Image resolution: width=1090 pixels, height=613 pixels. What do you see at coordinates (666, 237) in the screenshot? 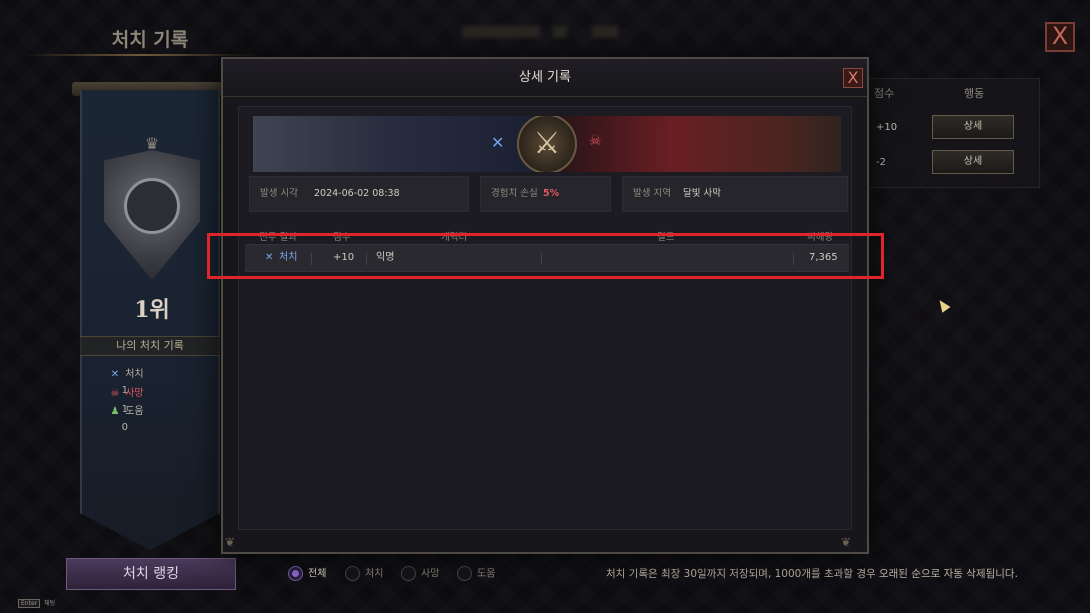
I see `column-header-guild: 길드` at bounding box center [666, 237].